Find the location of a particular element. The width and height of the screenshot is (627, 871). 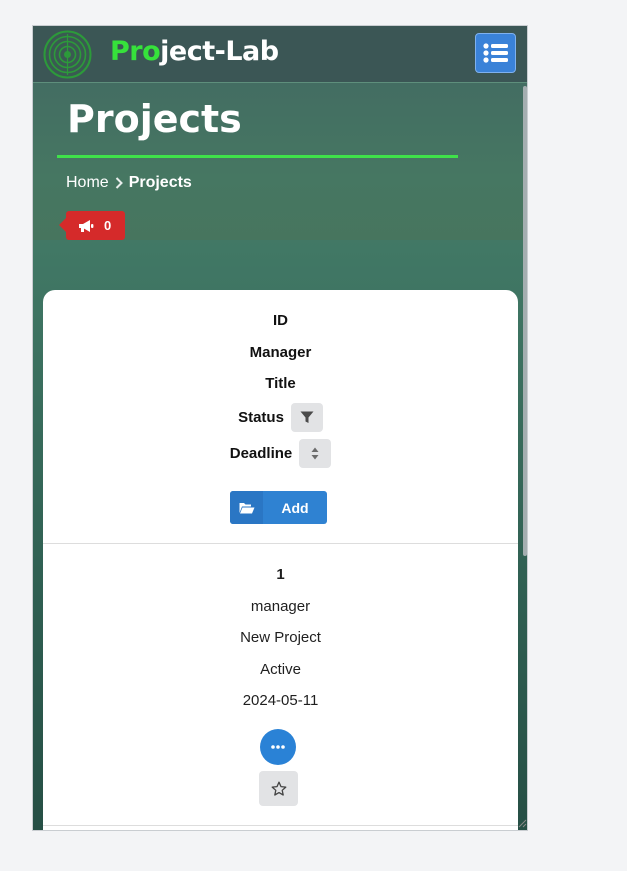

page-header: Projects Home Projects 0 is located at coordinates (280, 161).